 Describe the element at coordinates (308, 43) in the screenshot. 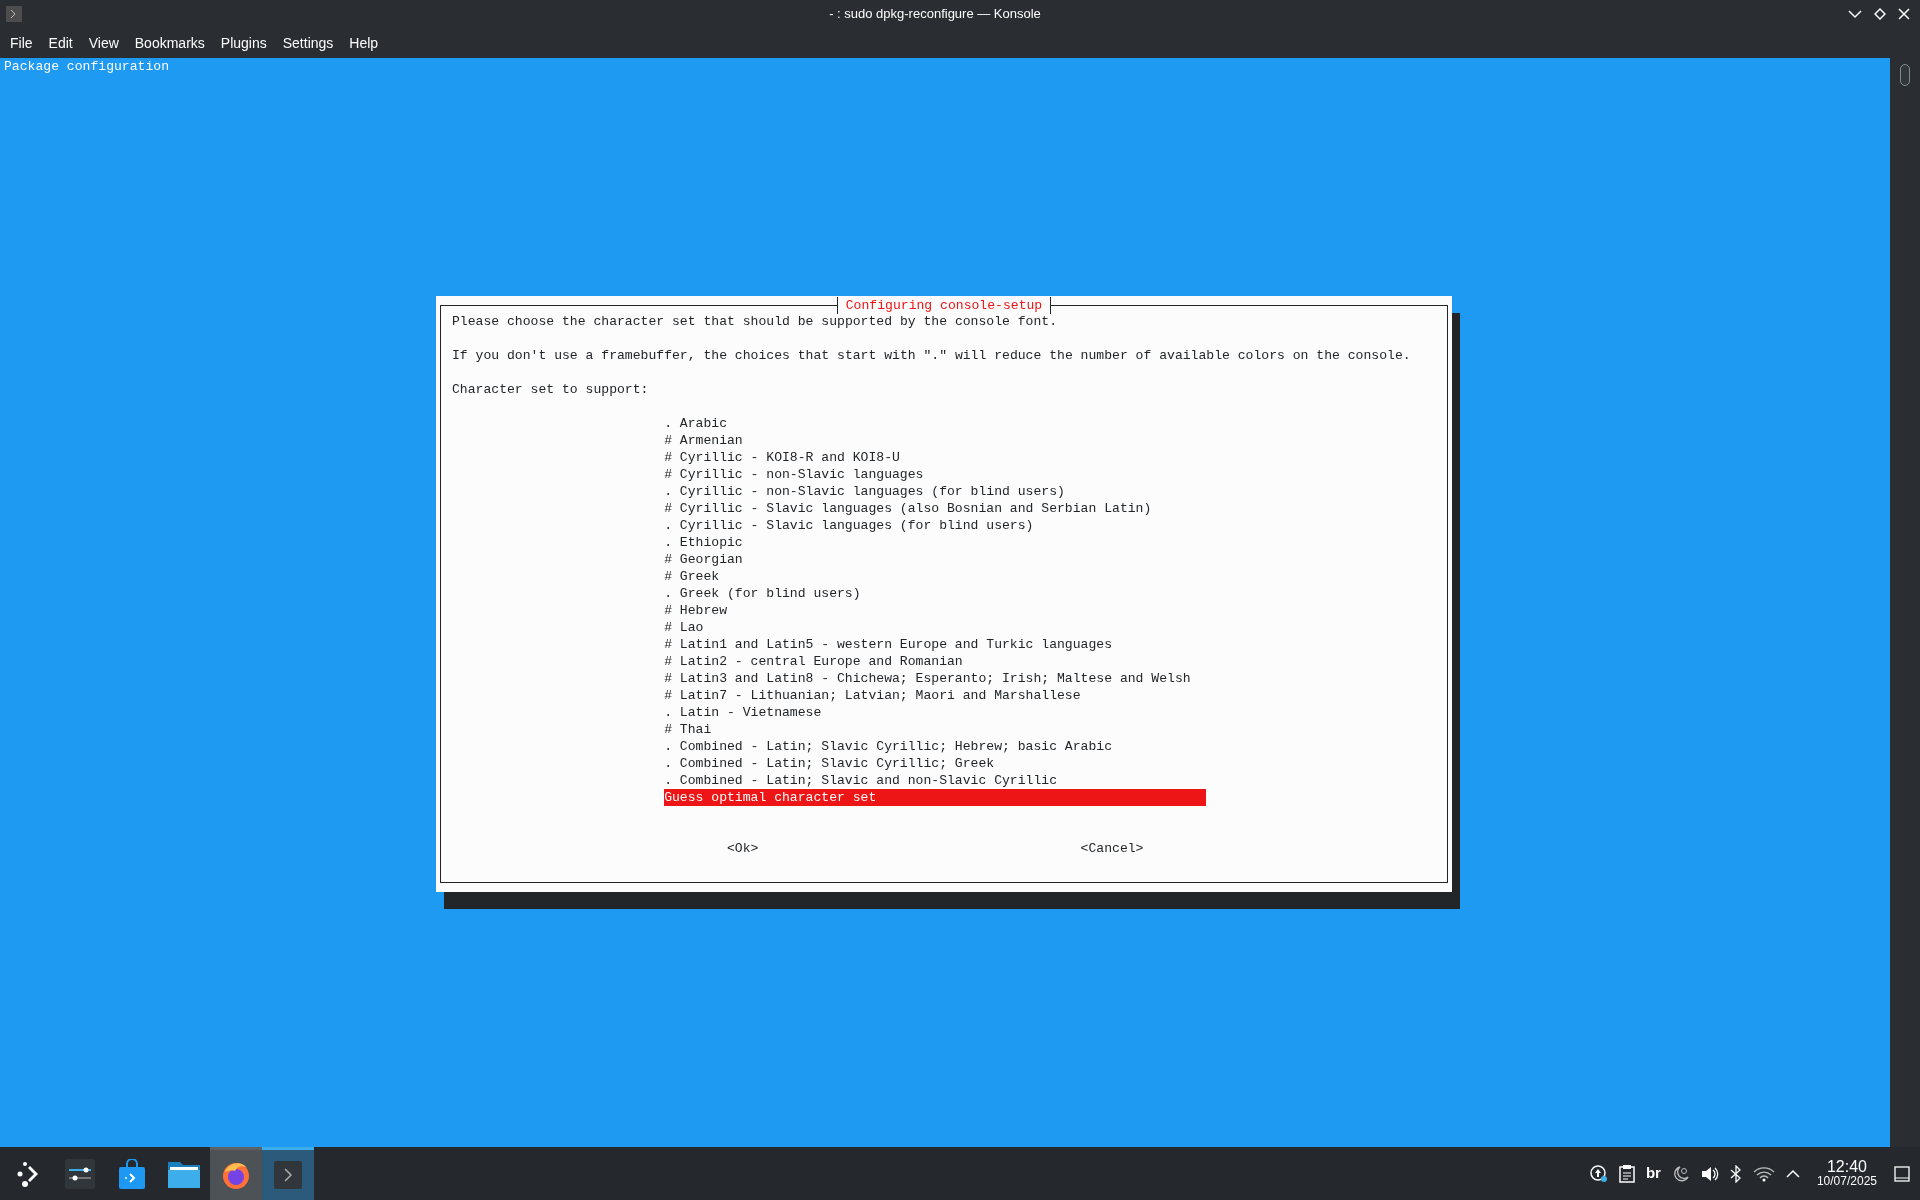

I see `menu-item: Settings` at that location.